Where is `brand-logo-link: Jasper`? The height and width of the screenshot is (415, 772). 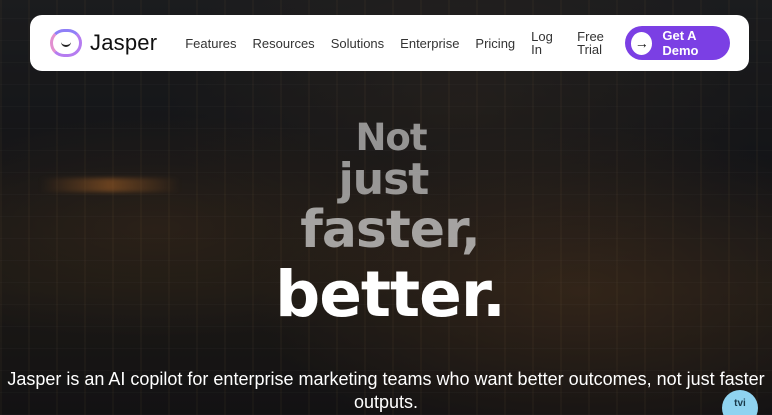
brand-logo-link: Jasper is located at coordinates (103, 43).